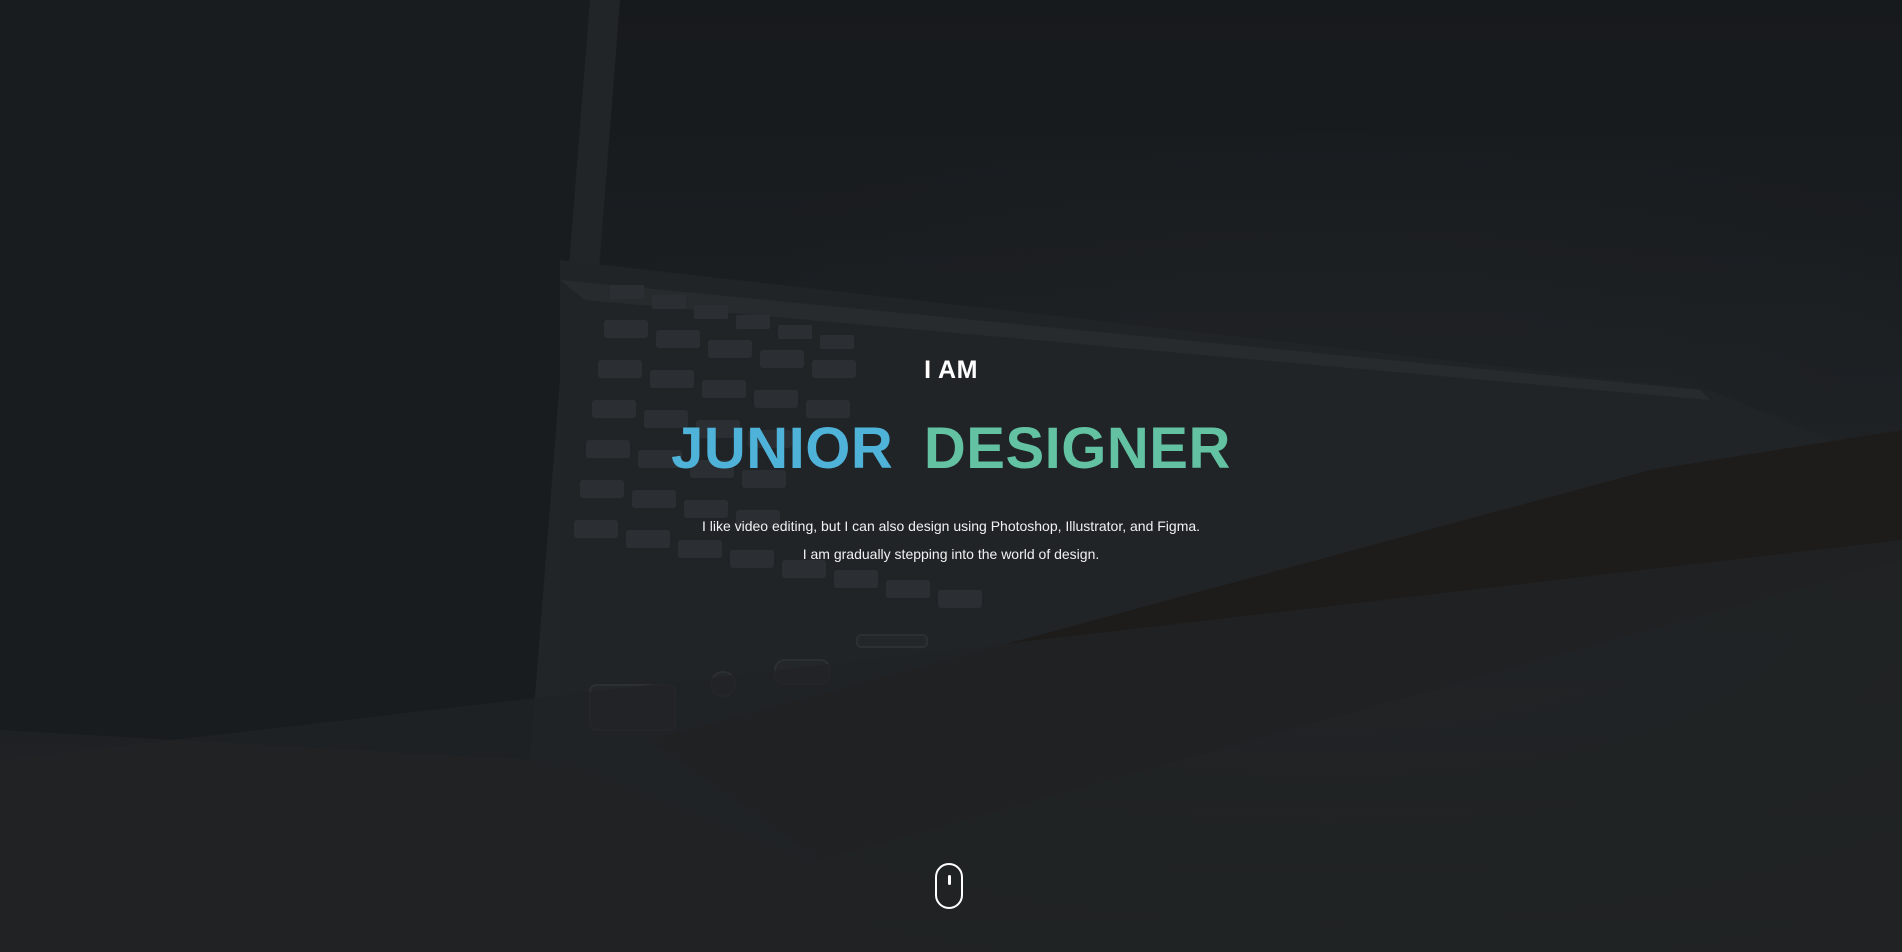  What do you see at coordinates (782, 448) in the screenshot?
I see `hero-title-word-junior: JUNIOR` at bounding box center [782, 448].